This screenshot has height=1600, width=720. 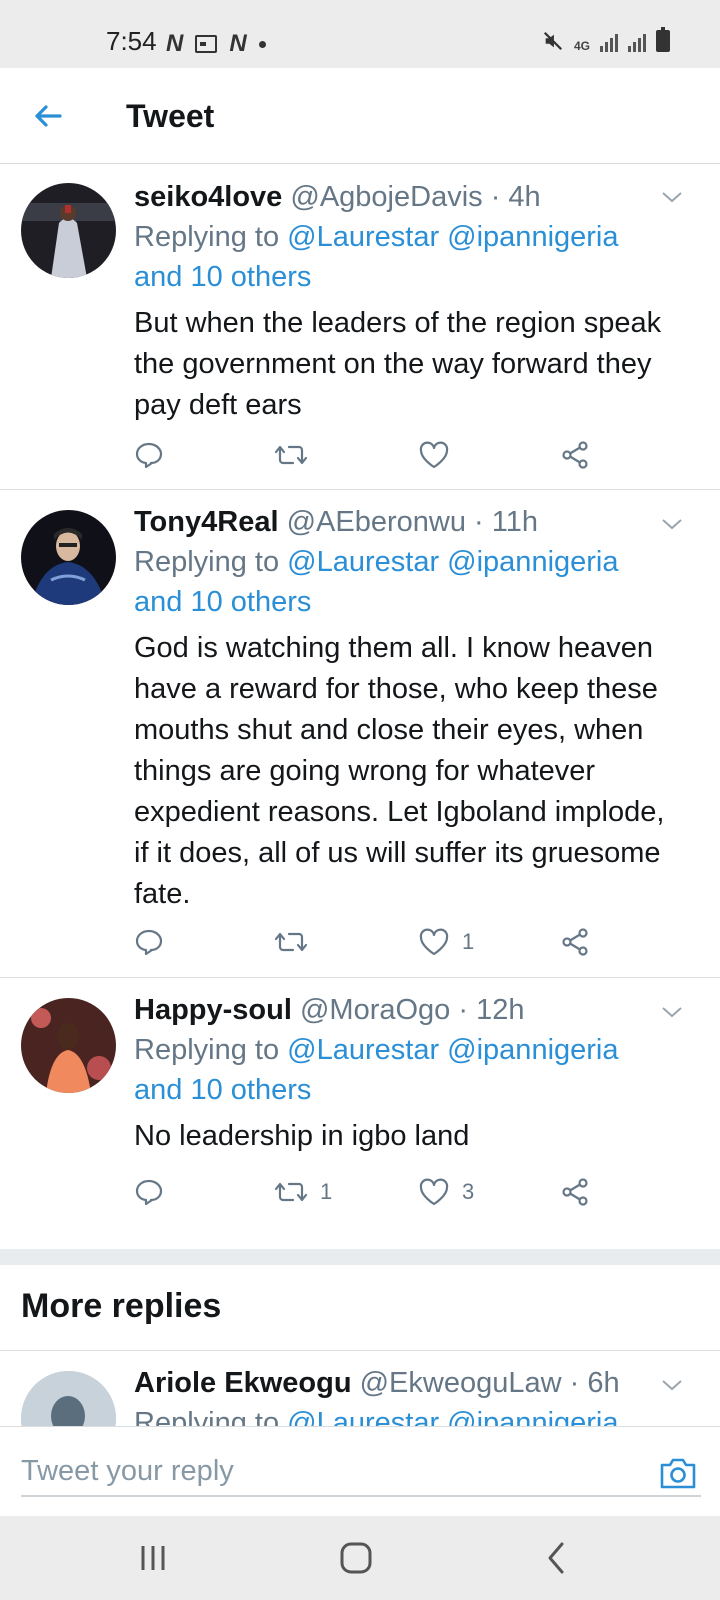 What do you see at coordinates (206, 522) in the screenshot?
I see `author-name: Tony4Real` at bounding box center [206, 522].